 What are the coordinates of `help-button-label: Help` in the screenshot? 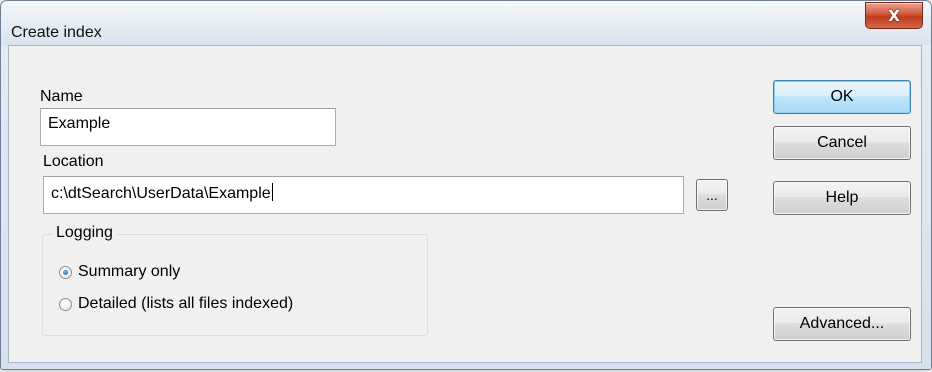 It's located at (842, 197).